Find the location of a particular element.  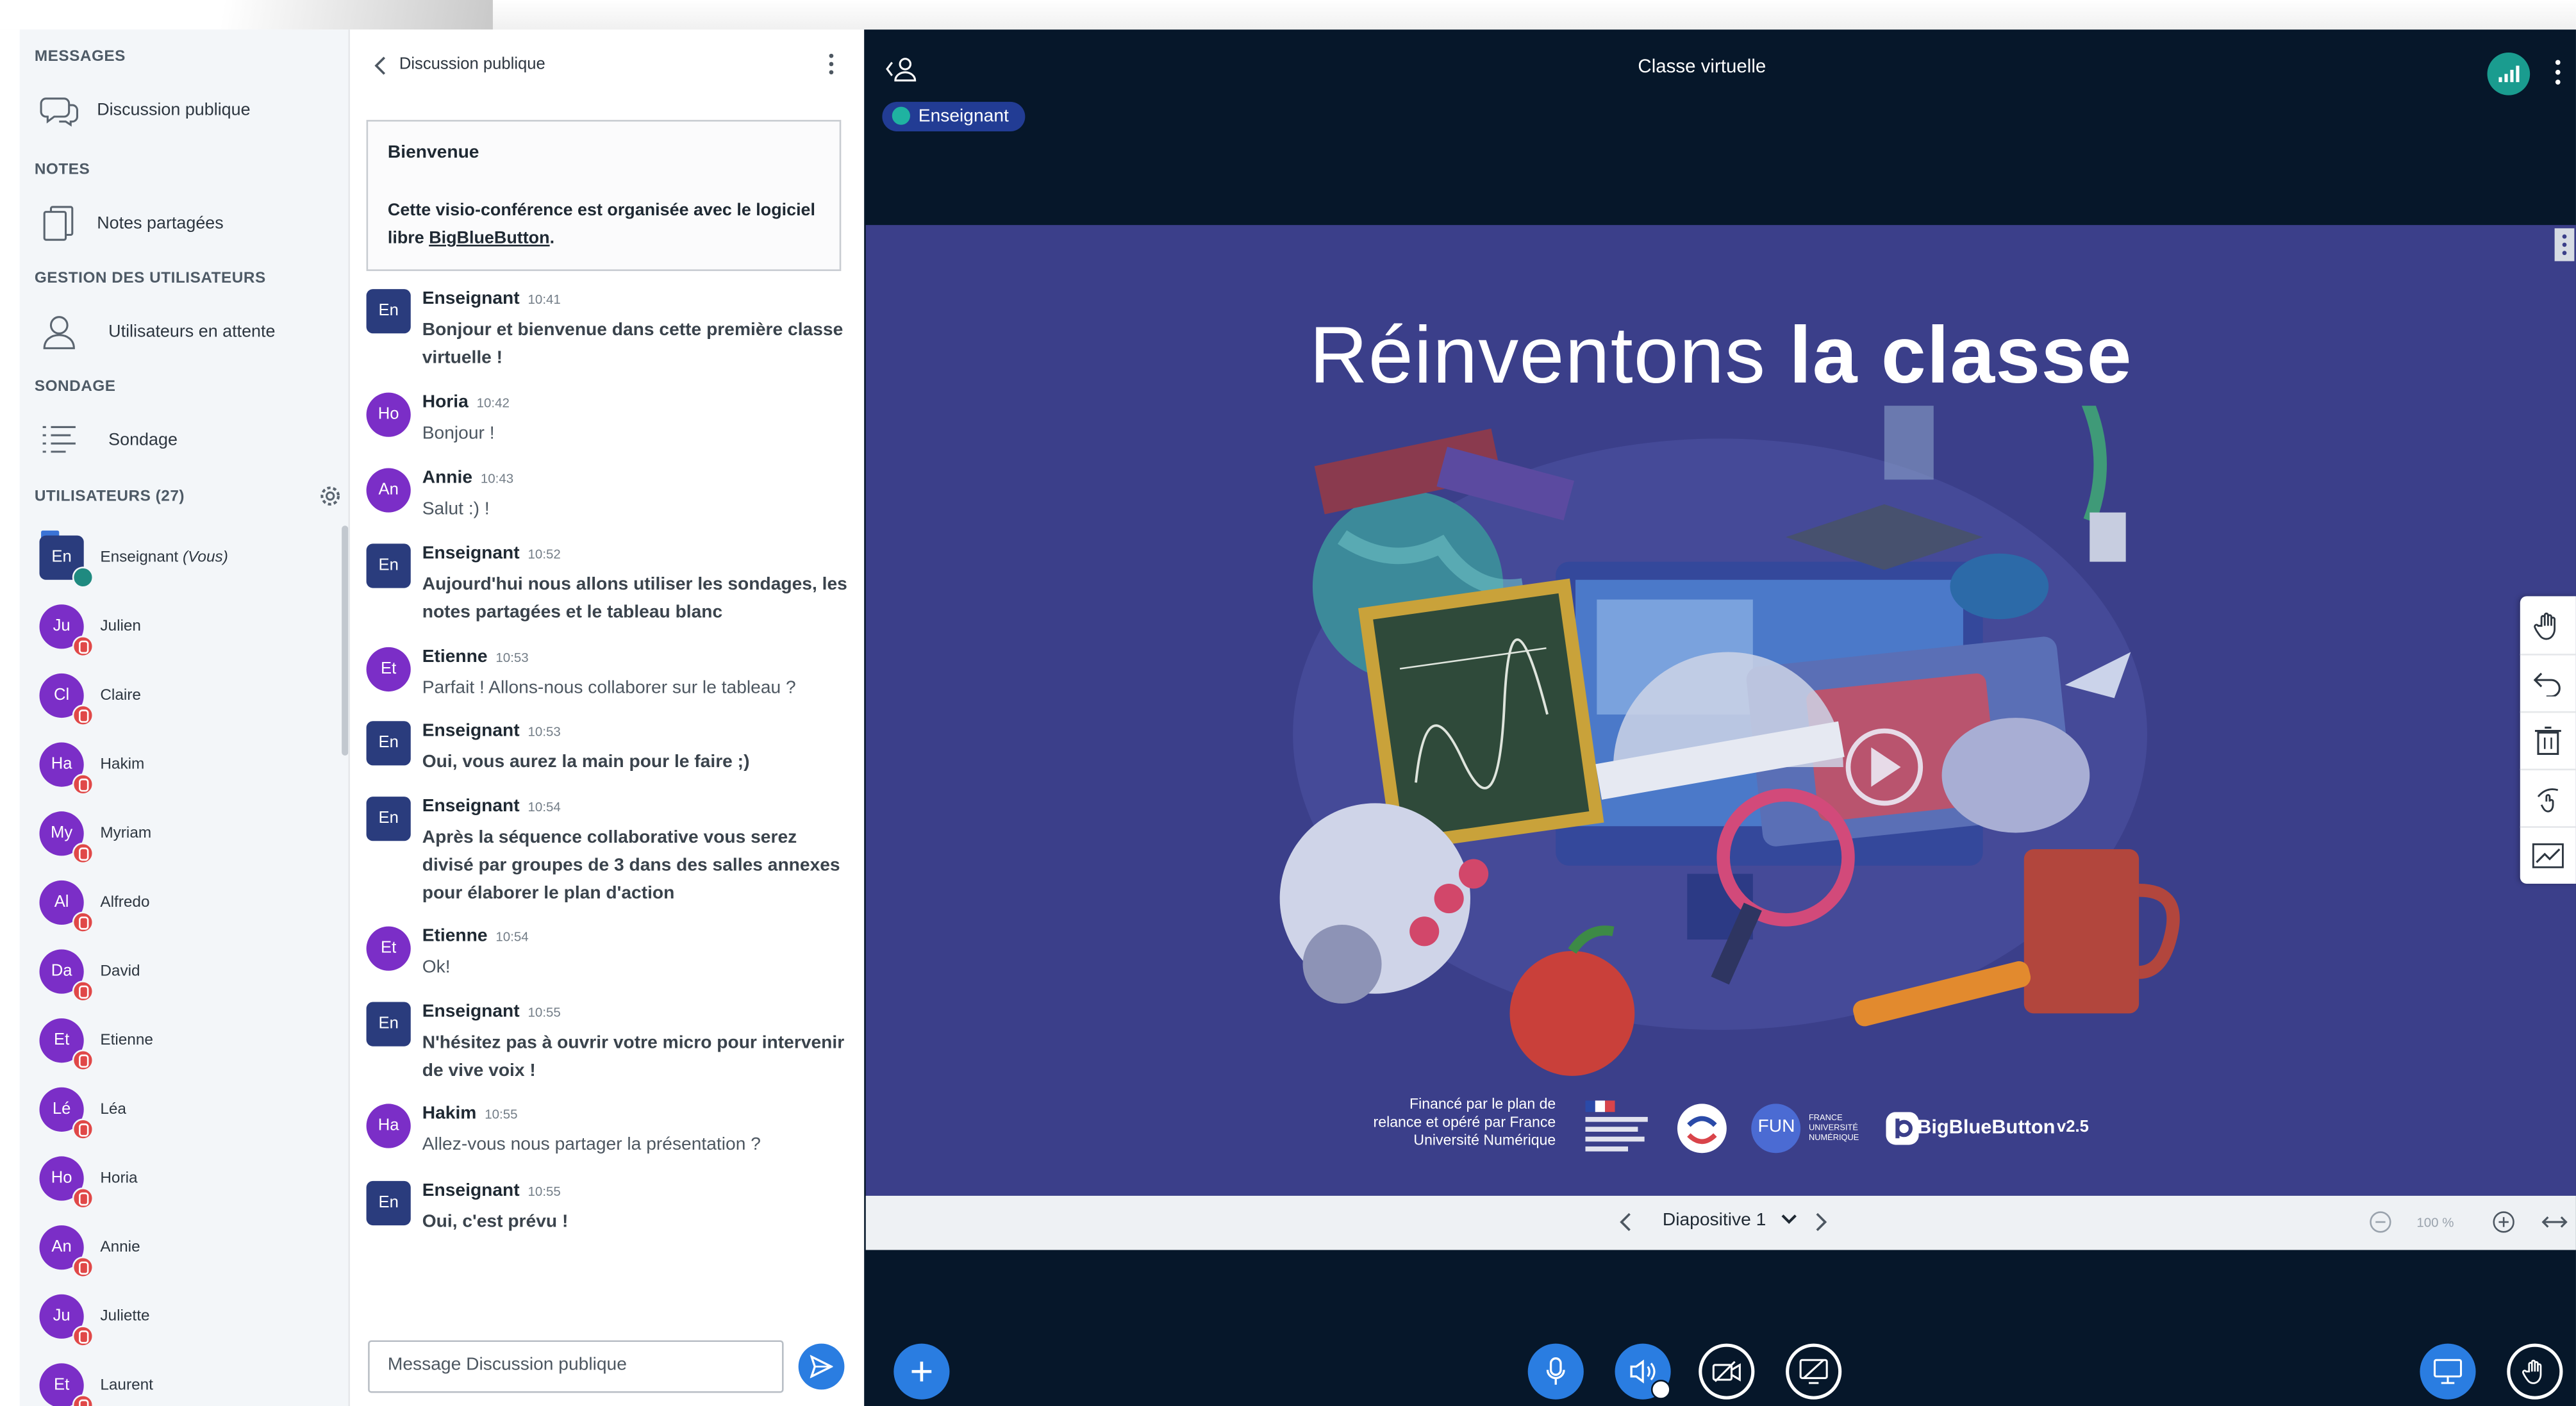

message-time: 10:53 is located at coordinates (544, 732).